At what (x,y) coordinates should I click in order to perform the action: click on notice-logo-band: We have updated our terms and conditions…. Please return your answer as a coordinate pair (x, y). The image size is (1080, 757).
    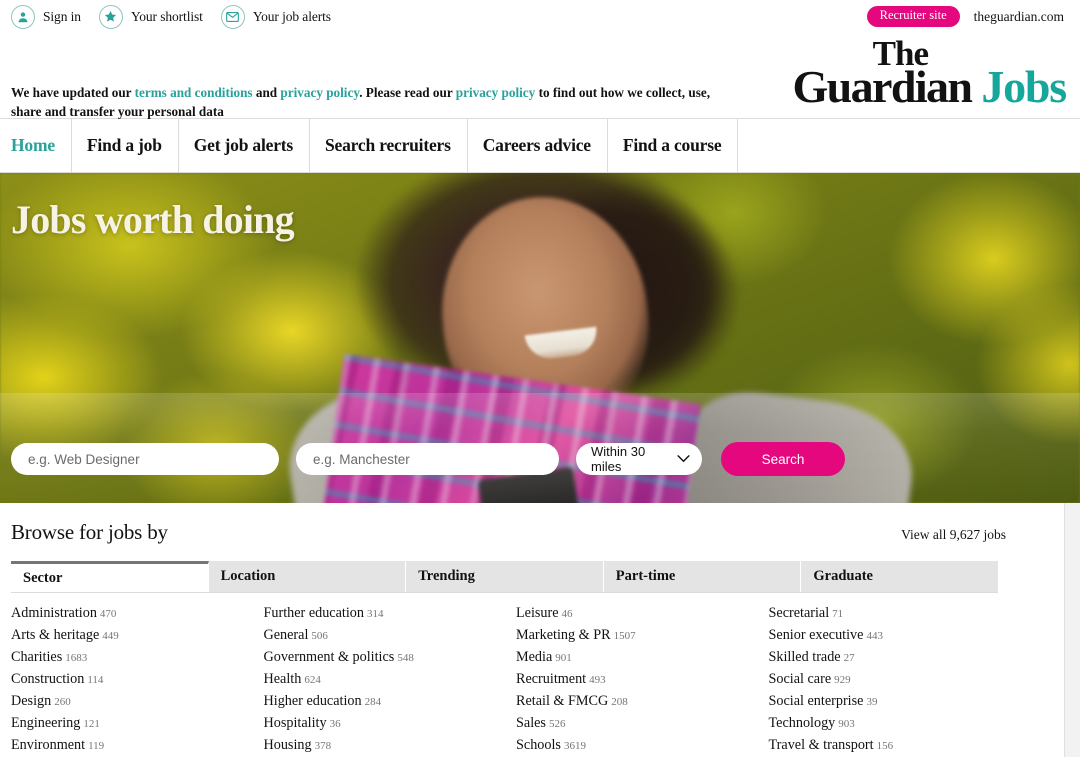
    Looking at the image, I should click on (540, 76).